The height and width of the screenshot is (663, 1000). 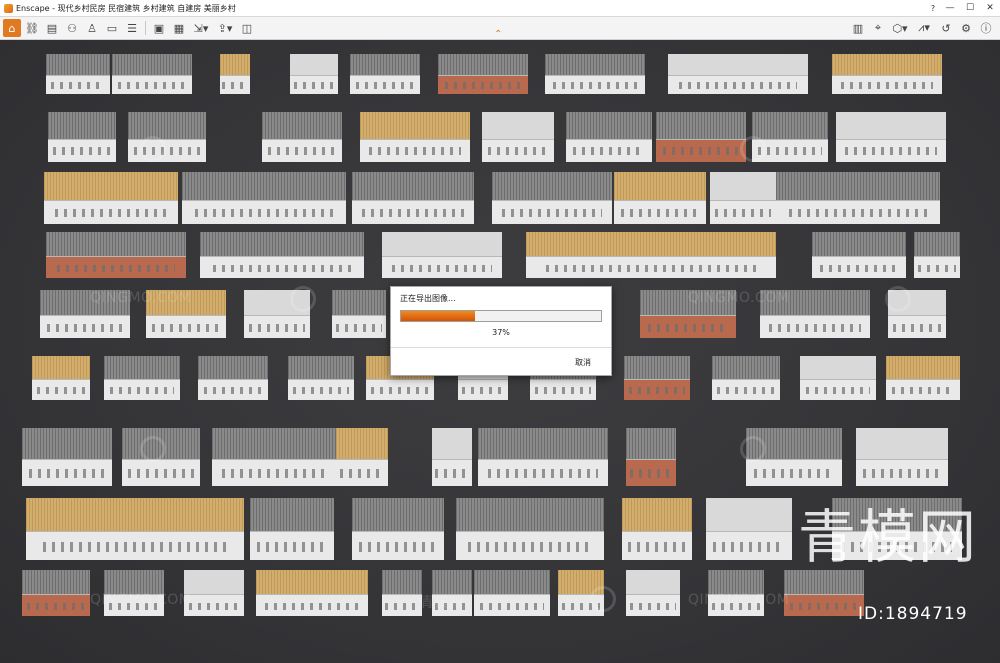 What do you see at coordinates (72, 28) in the screenshot?
I see `binoculars-icon: ⚇` at bounding box center [72, 28].